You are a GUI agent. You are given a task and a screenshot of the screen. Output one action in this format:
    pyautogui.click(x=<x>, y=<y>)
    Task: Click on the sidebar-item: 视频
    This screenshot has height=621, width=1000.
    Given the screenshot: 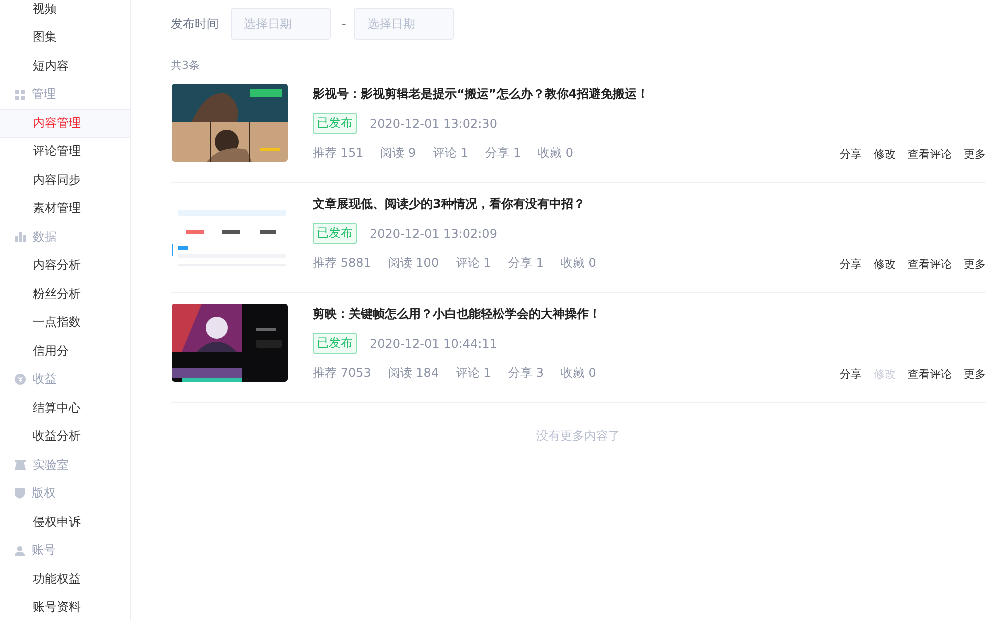 What is the action you would take?
    pyautogui.click(x=65, y=12)
    